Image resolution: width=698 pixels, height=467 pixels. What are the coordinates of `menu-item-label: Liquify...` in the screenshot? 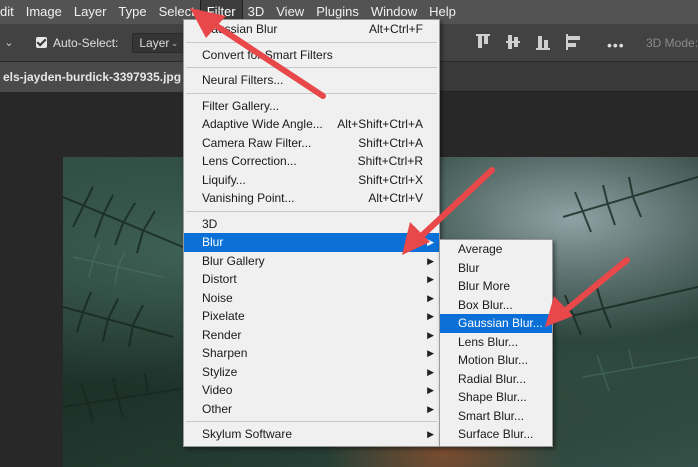 It's located at (224, 179).